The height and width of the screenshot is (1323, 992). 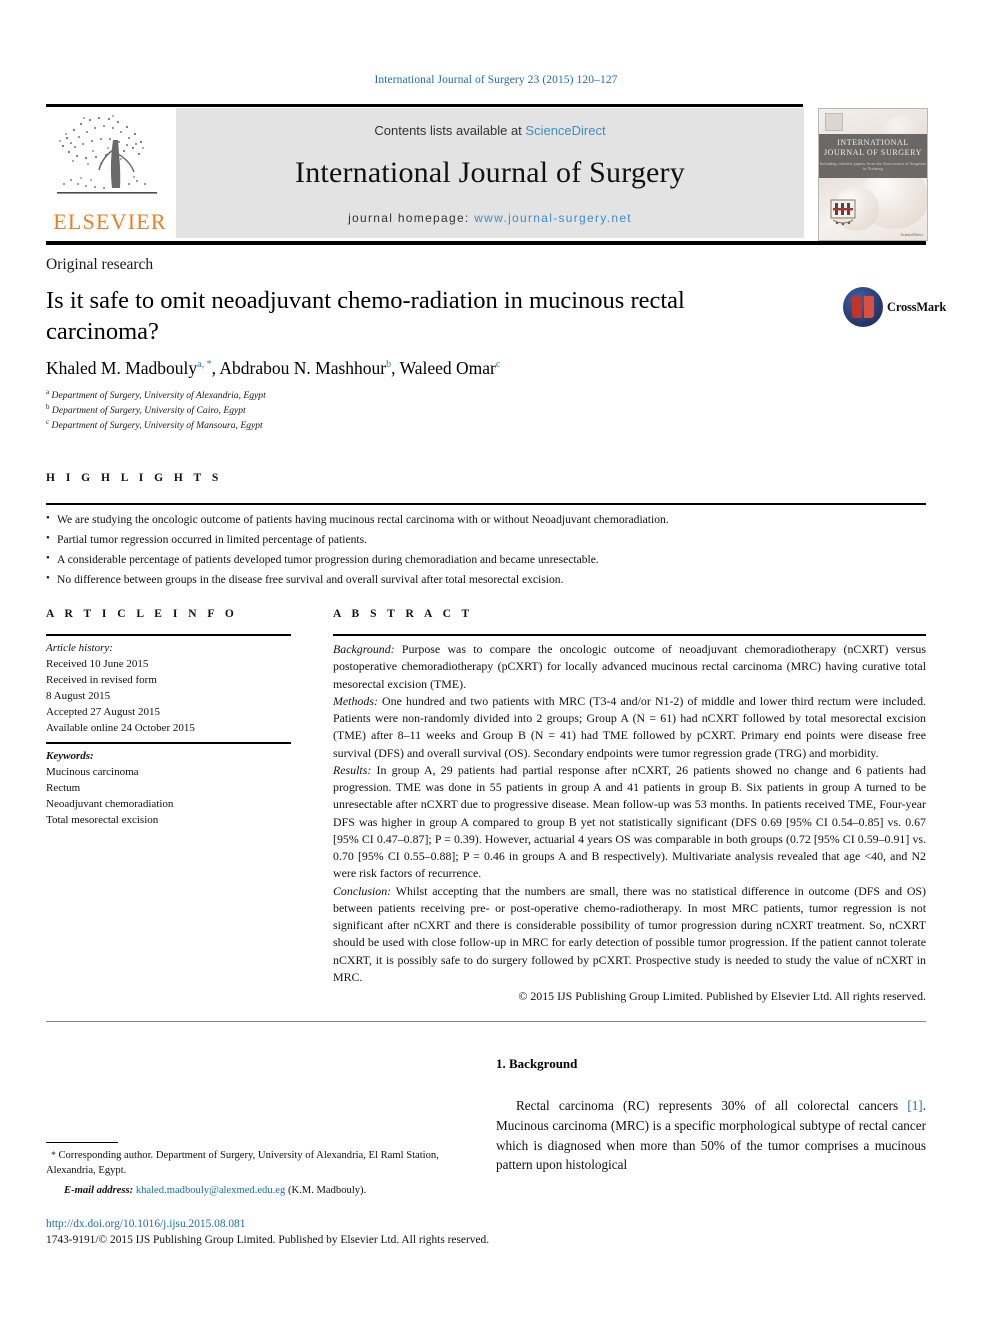 What do you see at coordinates (362, 890) in the screenshot?
I see `abstract-lead-conclusion: Conclusion:` at bounding box center [362, 890].